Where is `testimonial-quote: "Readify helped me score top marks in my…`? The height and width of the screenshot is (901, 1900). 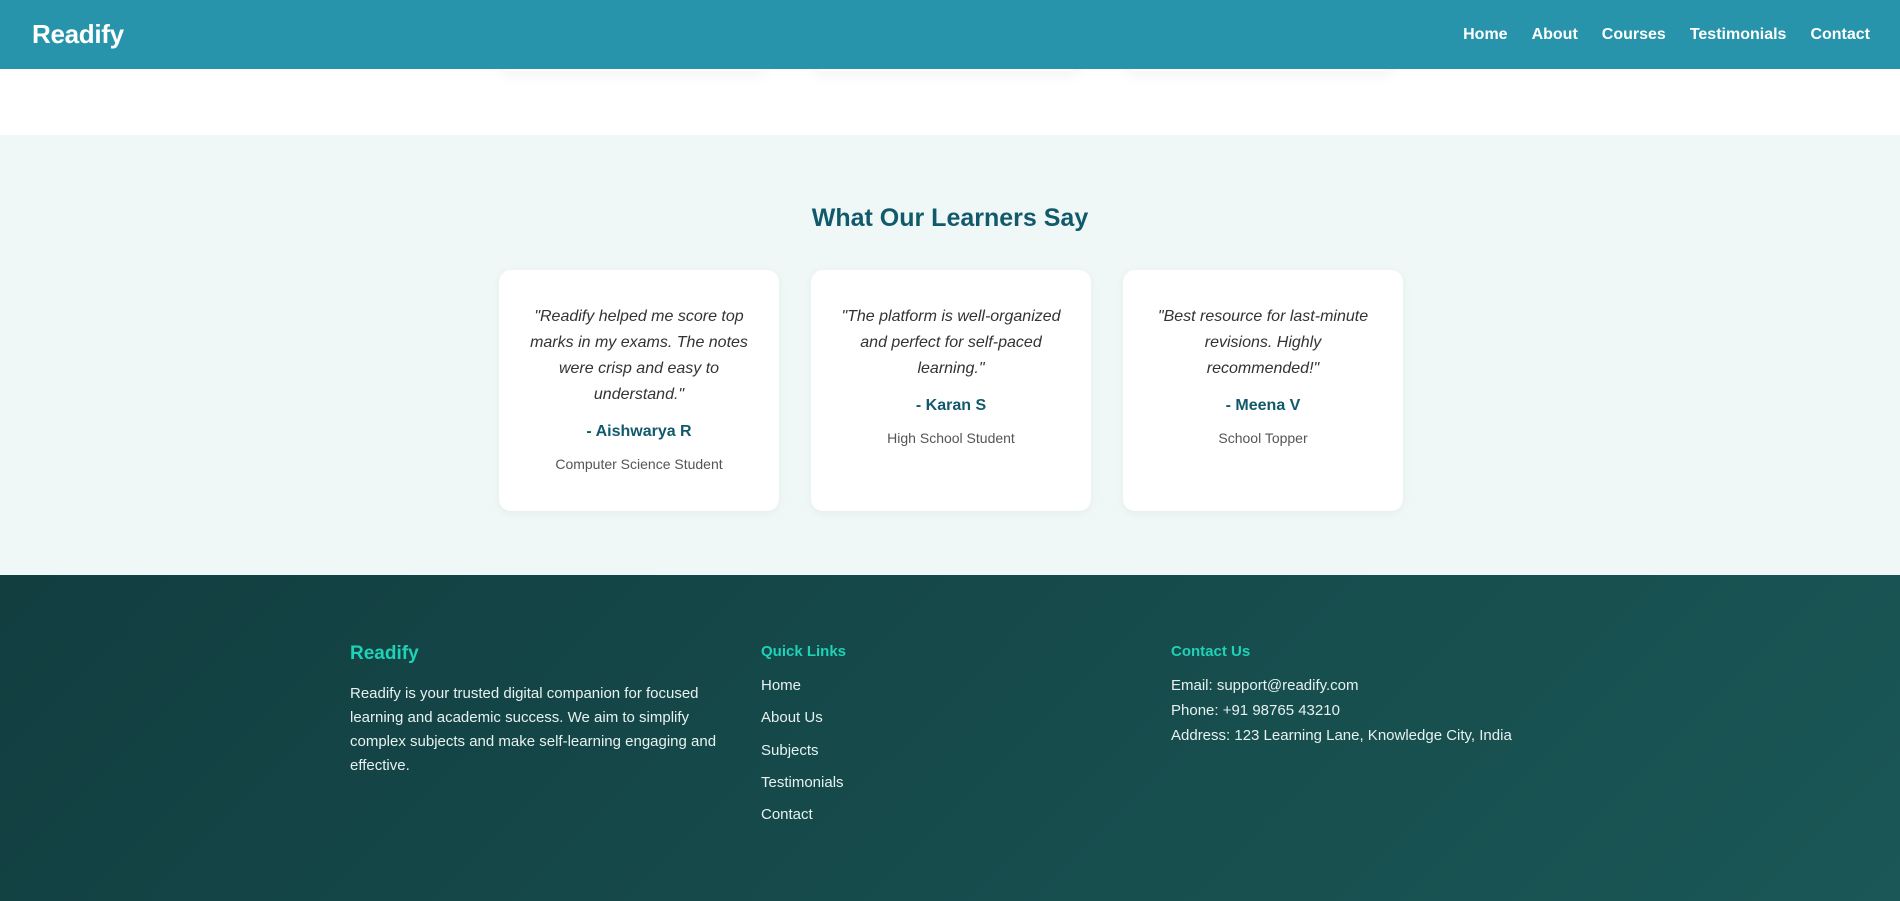 testimonial-quote: "Readify helped me score top marks in my… is located at coordinates (639, 355).